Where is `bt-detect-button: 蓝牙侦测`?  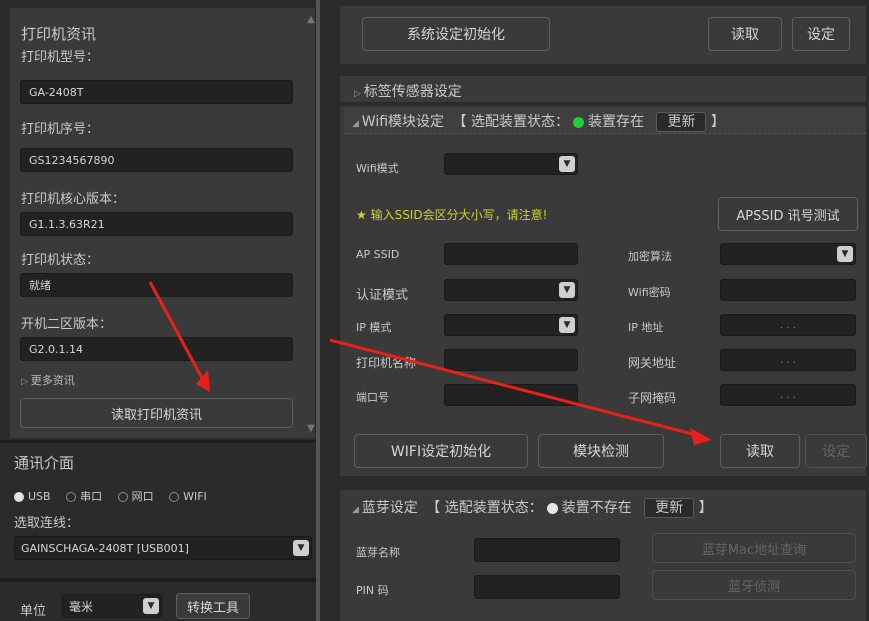
bt-detect-button: 蓝牙侦测 is located at coordinates (754, 585).